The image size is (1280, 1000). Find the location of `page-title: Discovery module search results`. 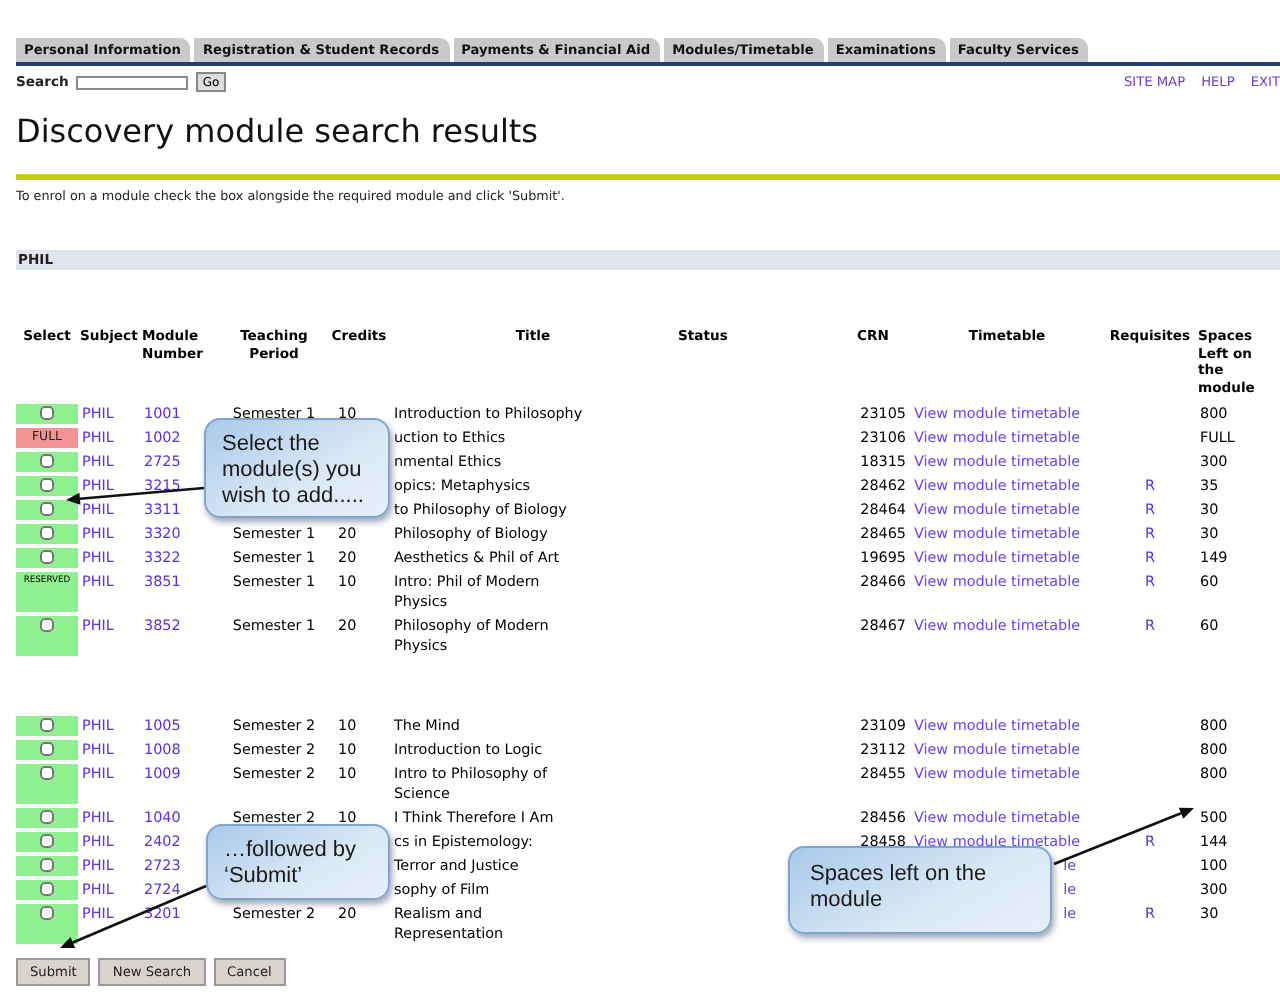

page-title: Discovery module search results is located at coordinates (278, 131).